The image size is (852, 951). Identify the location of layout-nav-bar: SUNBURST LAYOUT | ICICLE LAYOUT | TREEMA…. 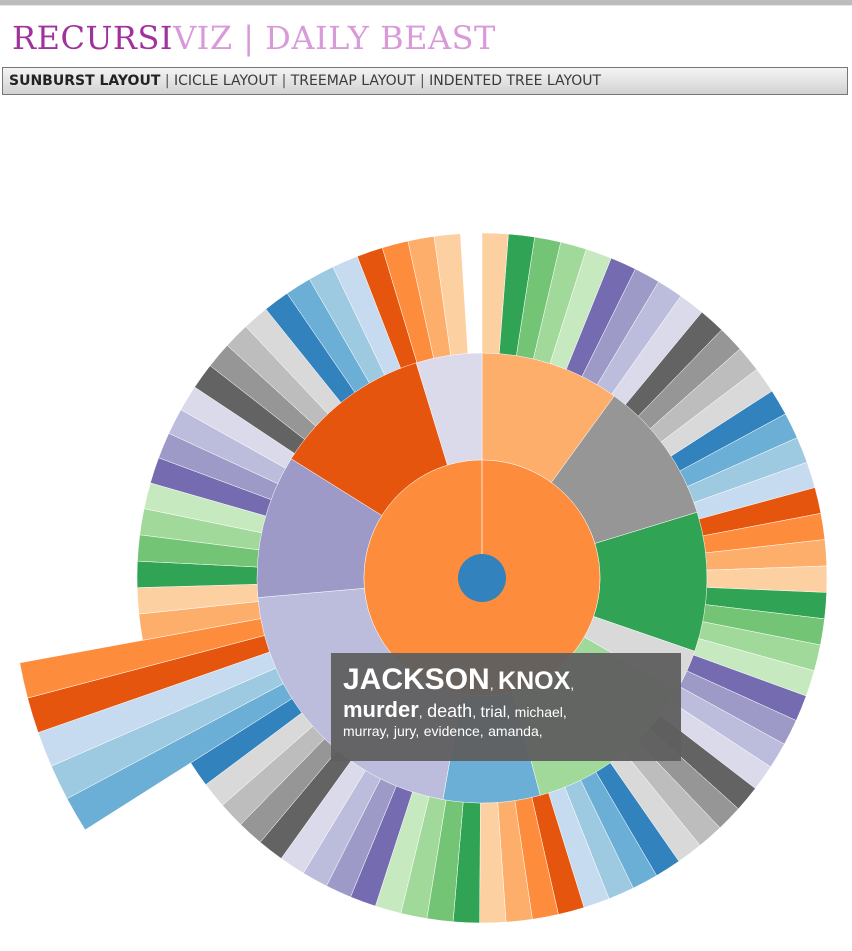
(425, 81).